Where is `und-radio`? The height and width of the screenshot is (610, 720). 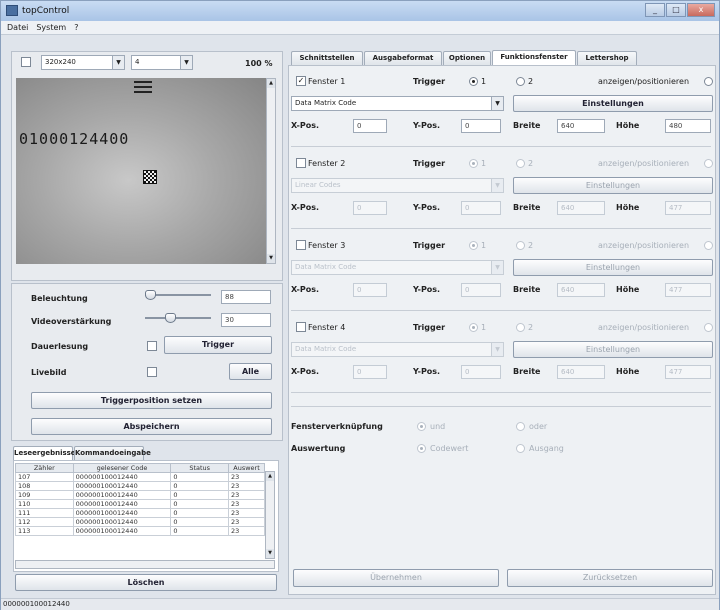 und-radio is located at coordinates (421, 426).